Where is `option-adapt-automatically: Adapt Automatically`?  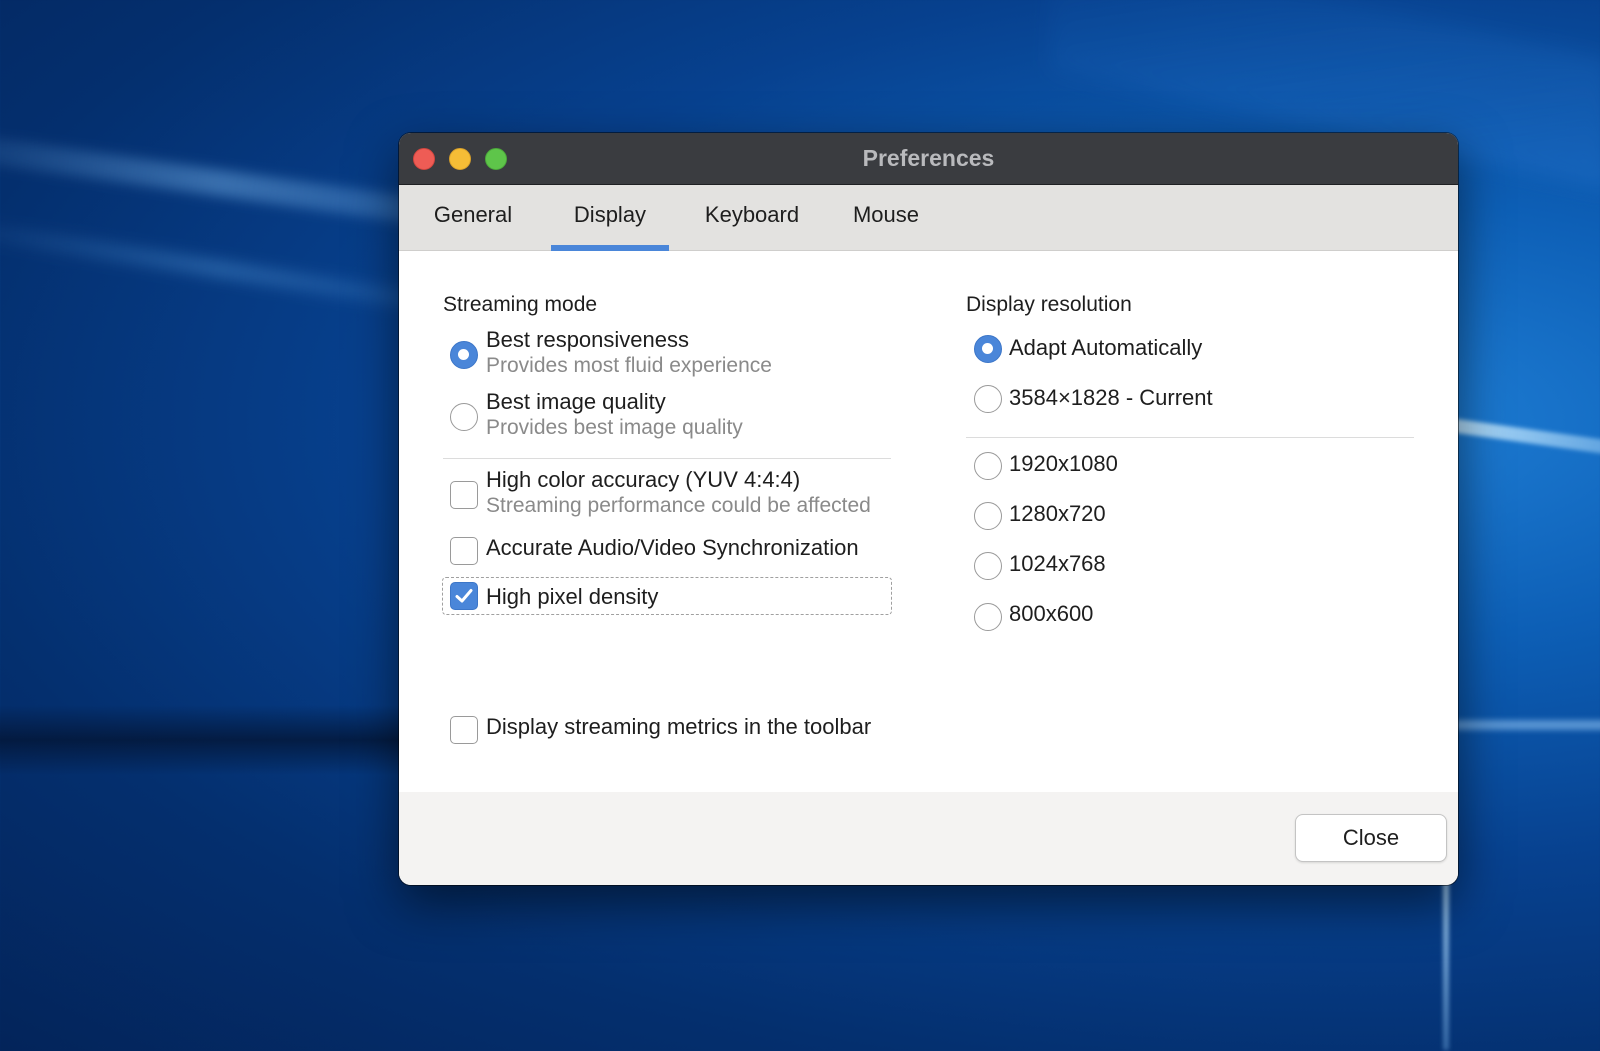
option-adapt-automatically: Adapt Automatically is located at coordinates (1105, 348).